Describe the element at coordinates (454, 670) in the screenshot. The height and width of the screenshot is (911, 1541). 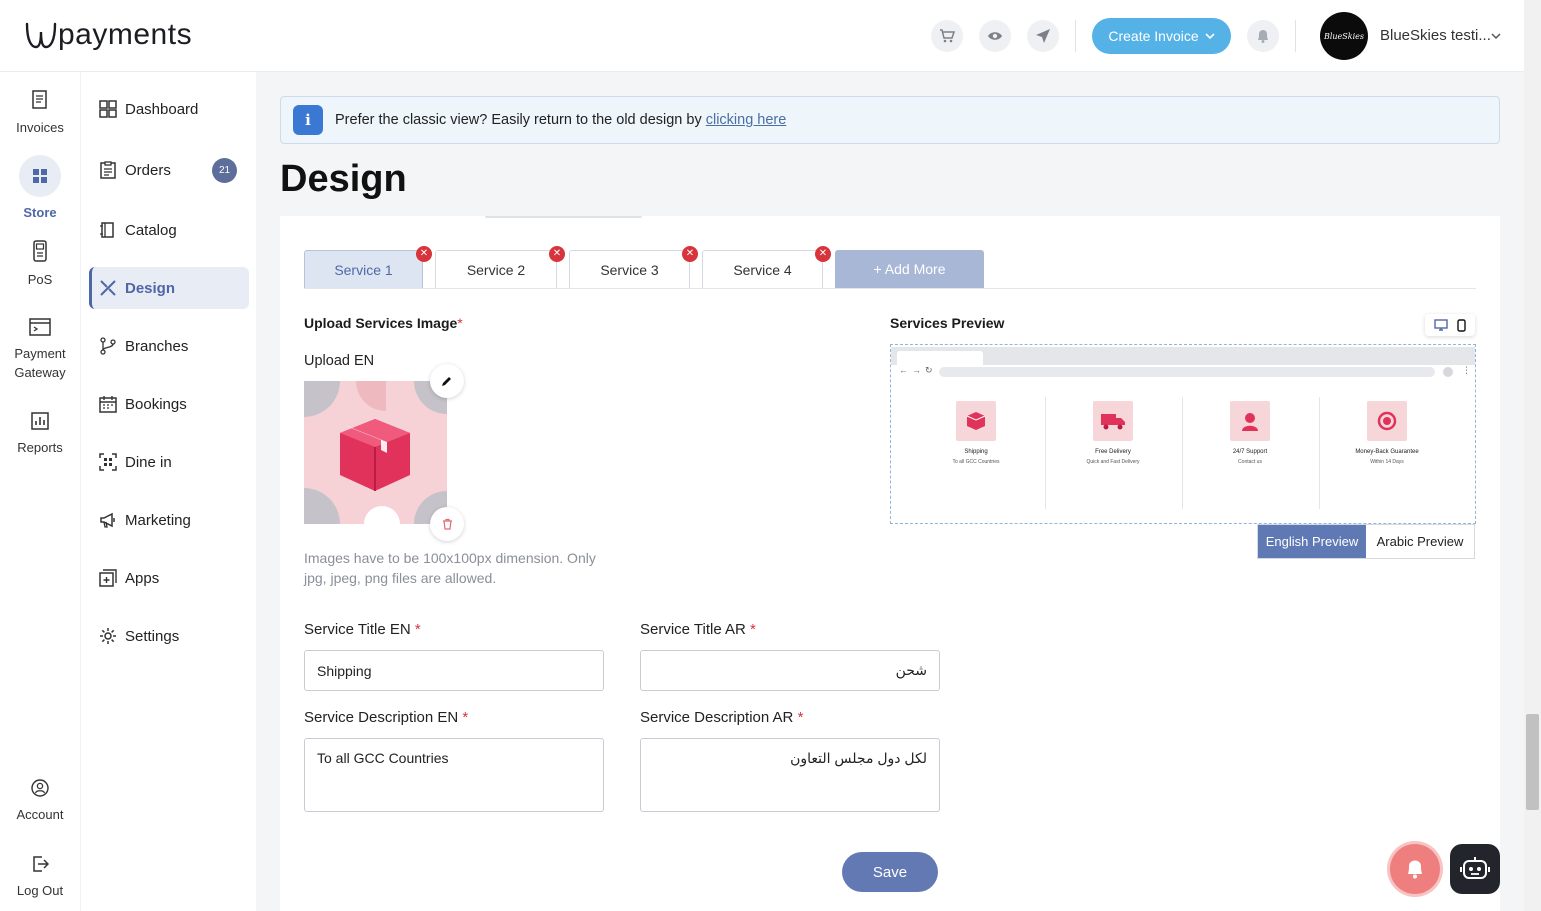
I see `service-title-en-input: Shipping` at that location.